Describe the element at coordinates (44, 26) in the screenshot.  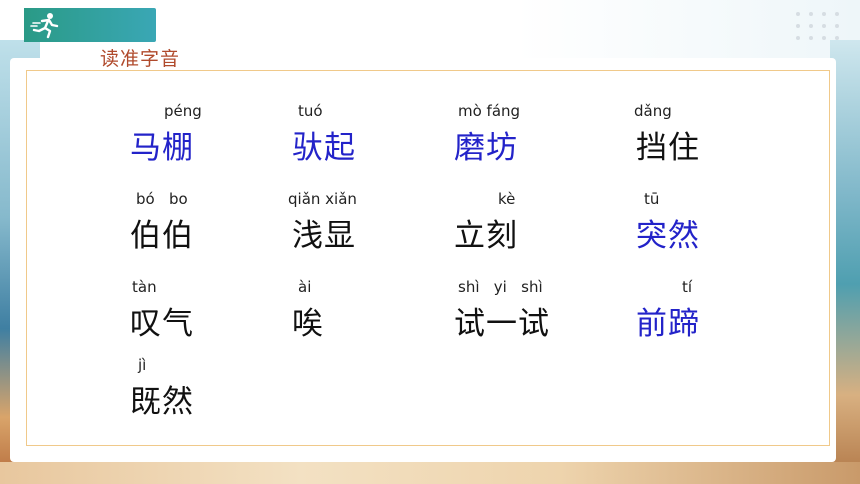
I see `runner-icon` at that location.